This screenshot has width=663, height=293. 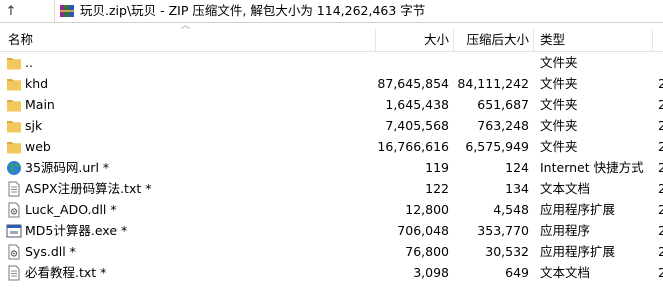 I want to click on address-divider, so click(x=54, y=11).